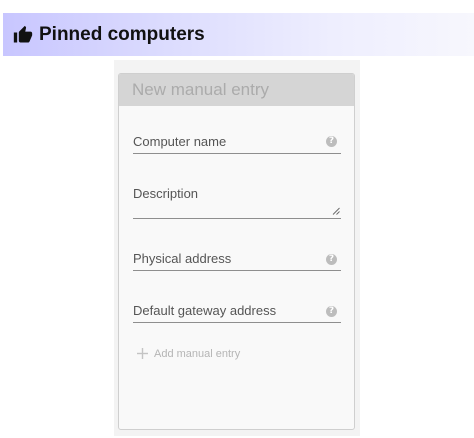  I want to click on add-manual-entry-label: Add manual entry, so click(197, 353).